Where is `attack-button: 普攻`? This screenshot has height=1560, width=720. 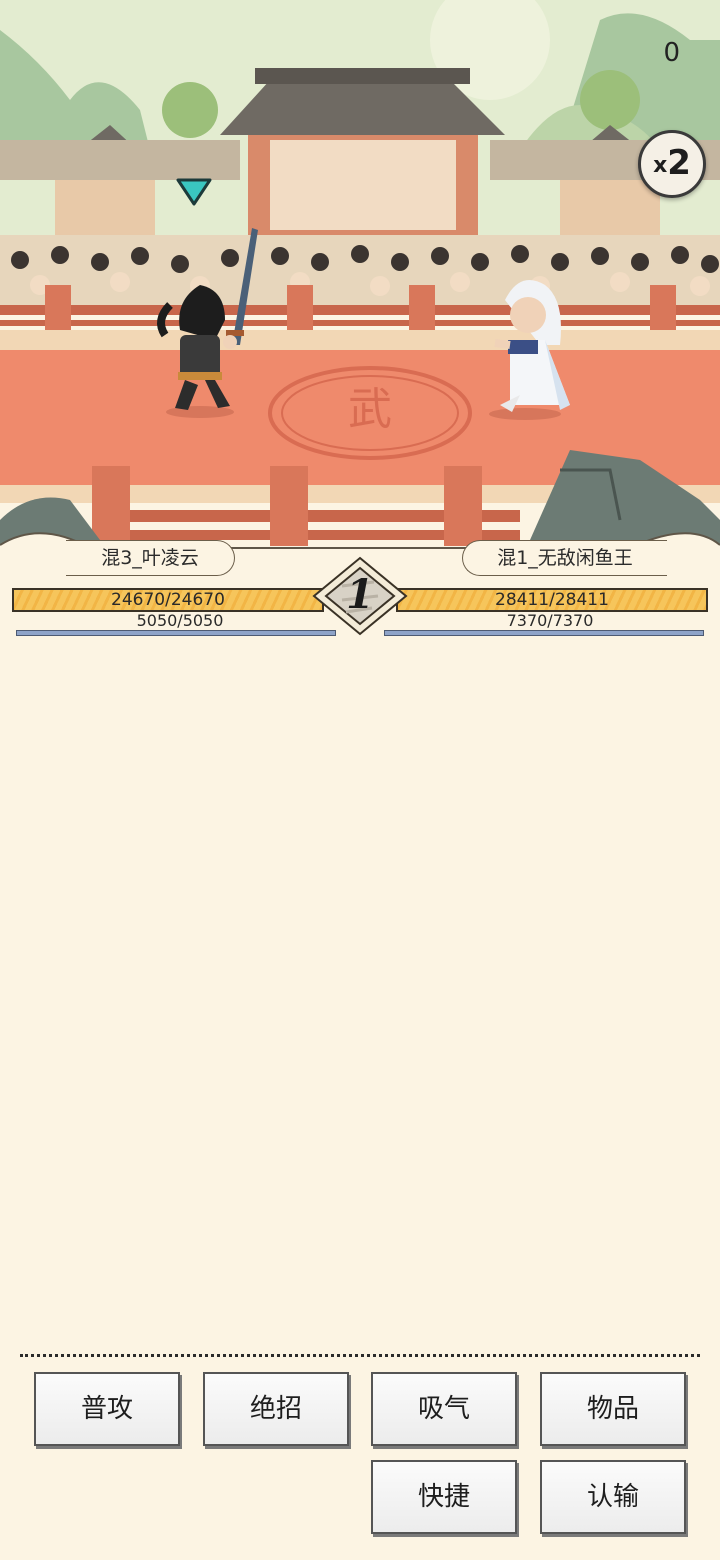
attack-button: 普攻 is located at coordinates (107, 1409).